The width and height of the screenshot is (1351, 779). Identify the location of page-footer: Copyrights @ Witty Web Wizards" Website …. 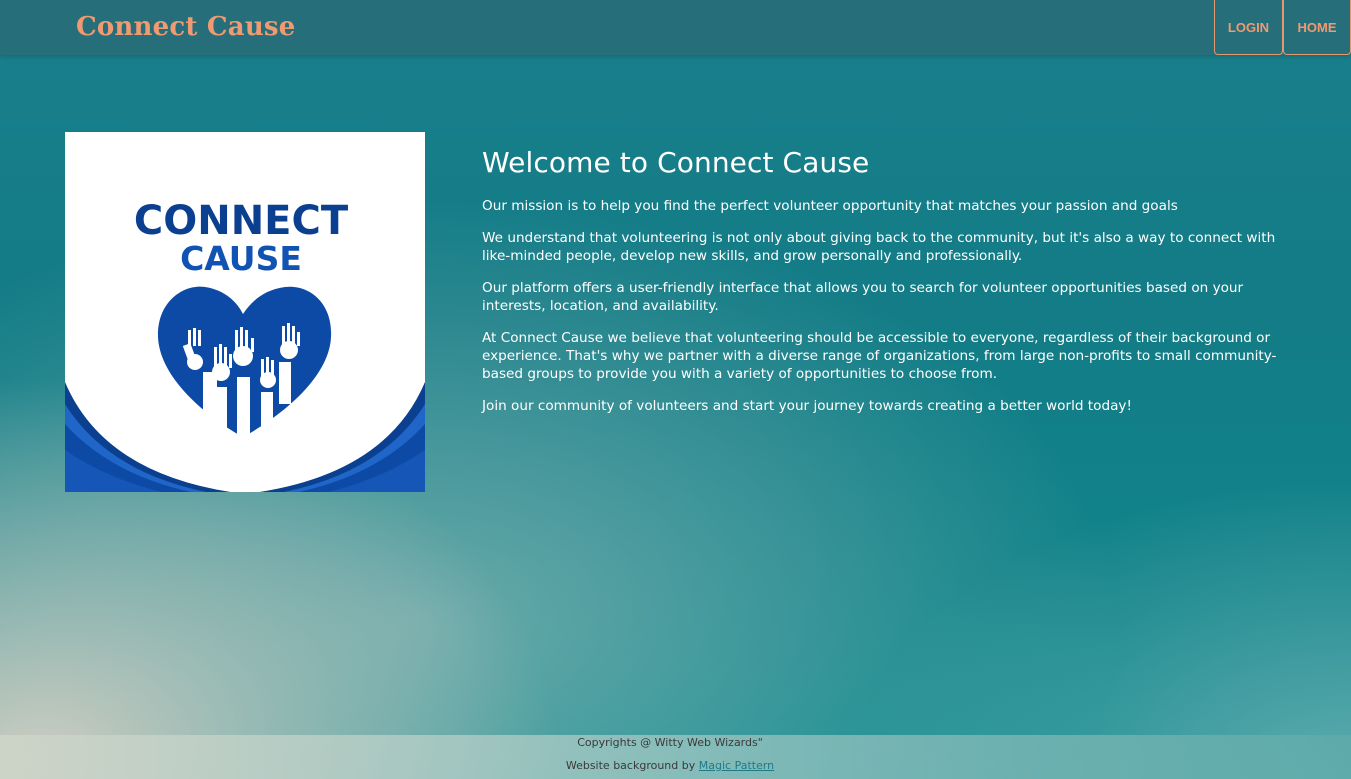
(675, 757).